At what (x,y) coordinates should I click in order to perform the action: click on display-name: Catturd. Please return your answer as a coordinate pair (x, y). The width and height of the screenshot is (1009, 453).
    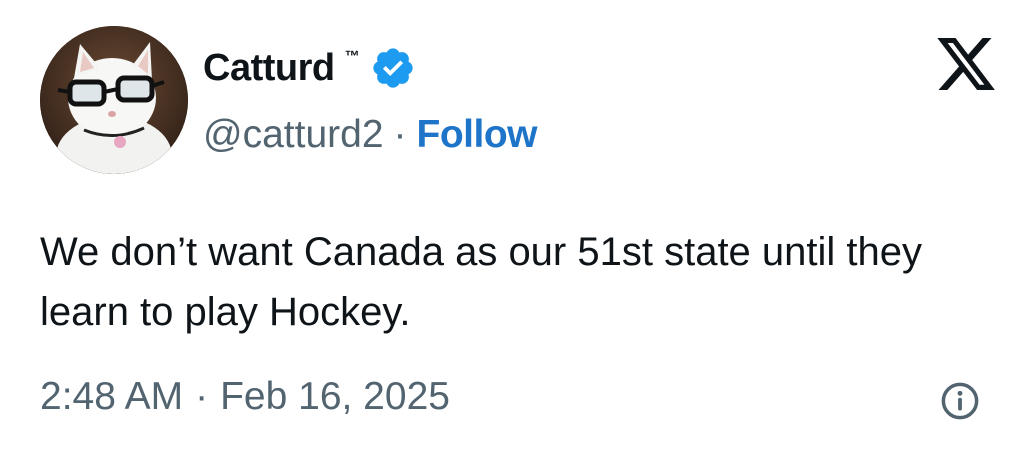
    Looking at the image, I should click on (269, 68).